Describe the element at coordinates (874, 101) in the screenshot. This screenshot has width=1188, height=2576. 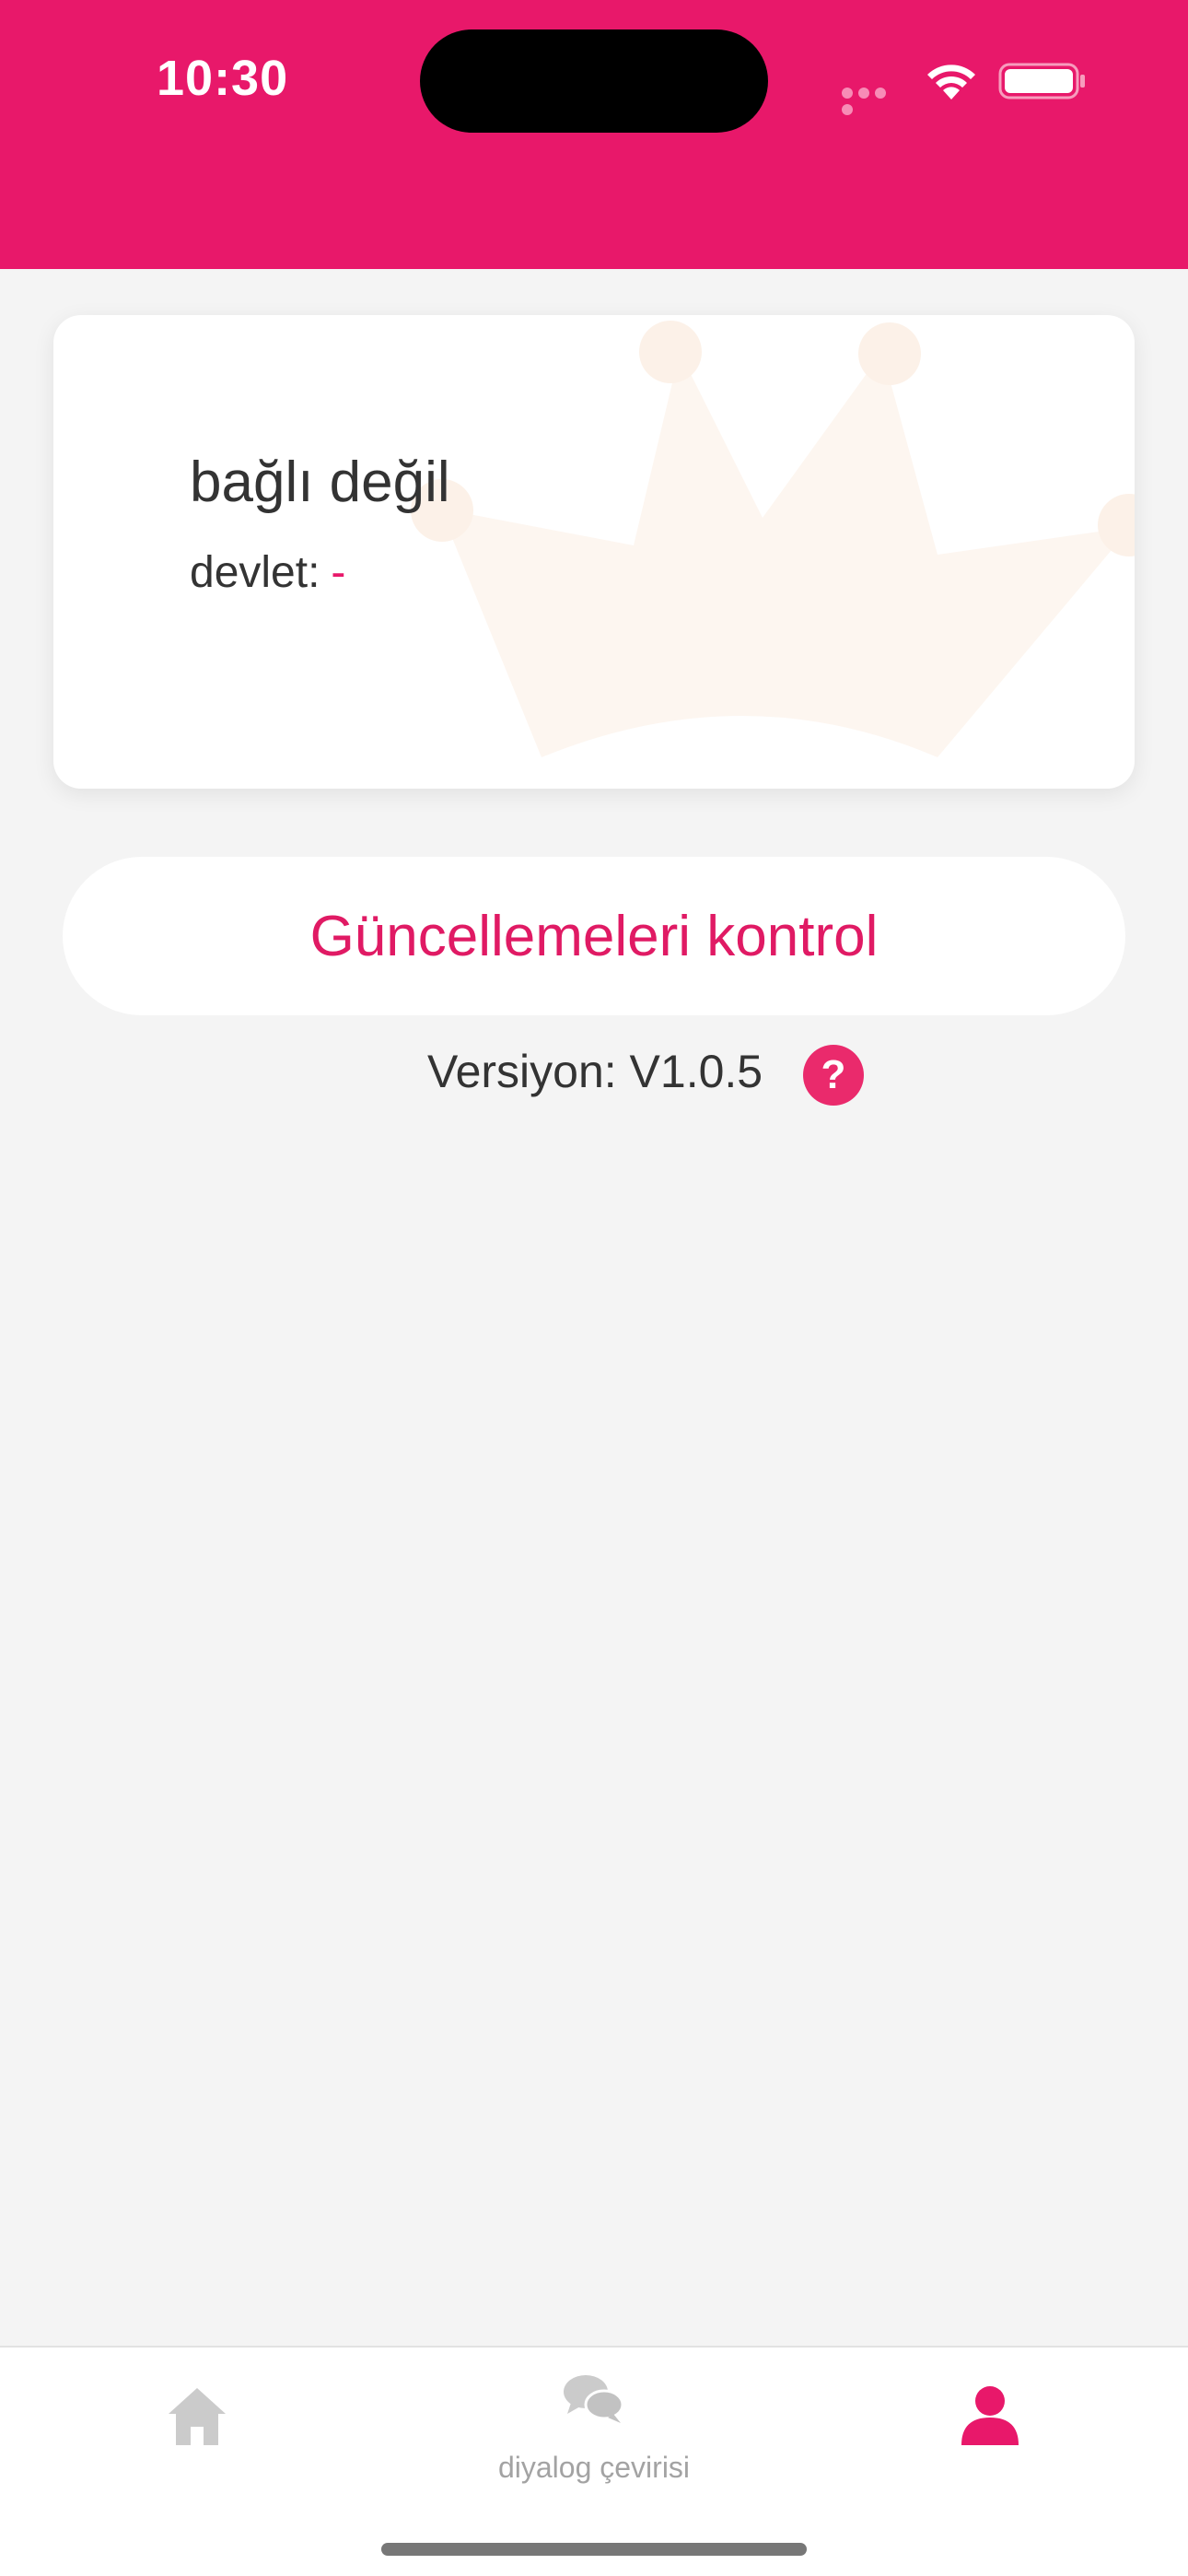
I see `cellular-signal-icon` at that location.